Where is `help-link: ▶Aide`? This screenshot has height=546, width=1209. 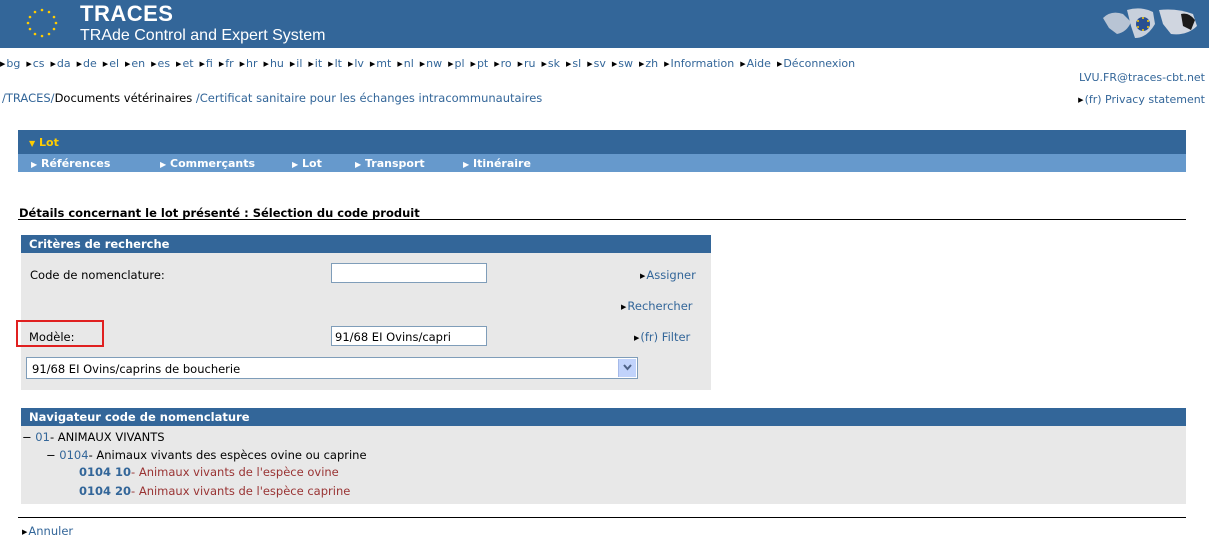
help-link: ▶Aide is located at coordinates (755, 63).